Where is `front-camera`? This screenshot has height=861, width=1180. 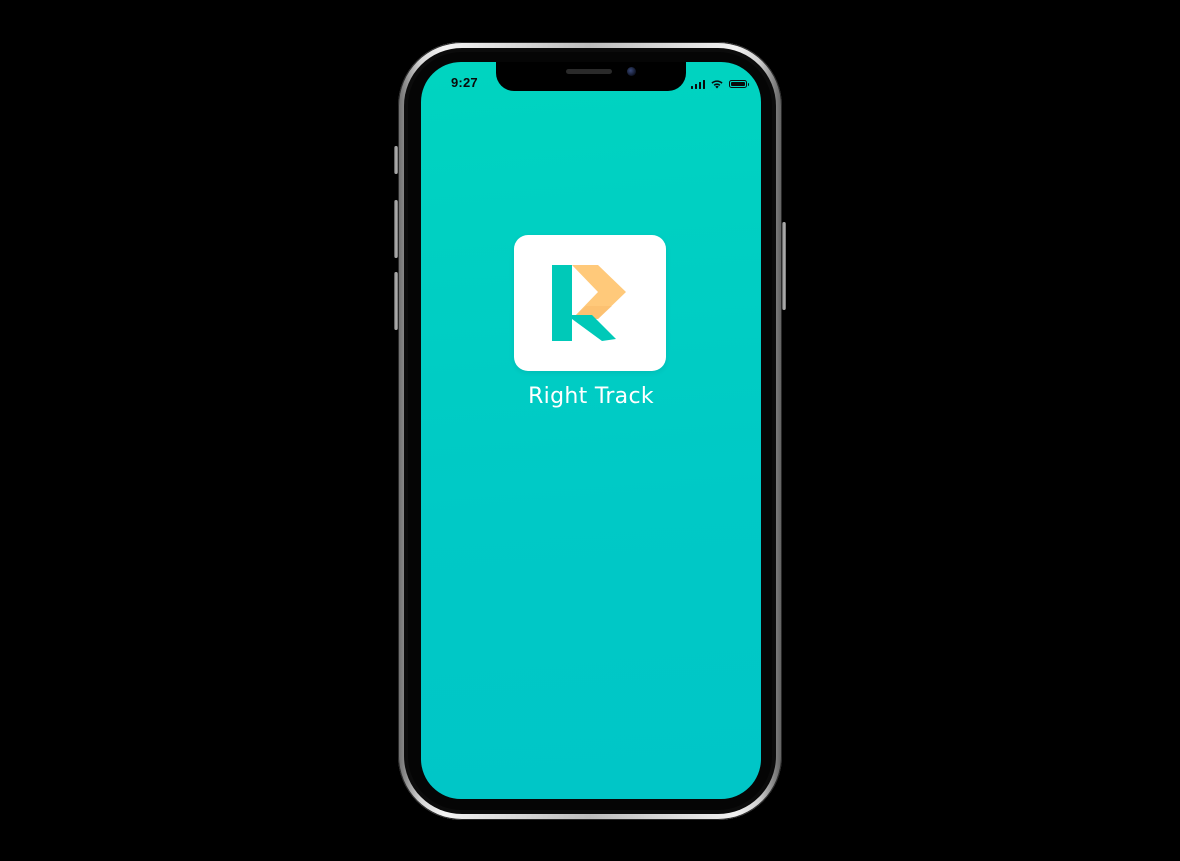 front-camera is located at coordinates (631, 71).